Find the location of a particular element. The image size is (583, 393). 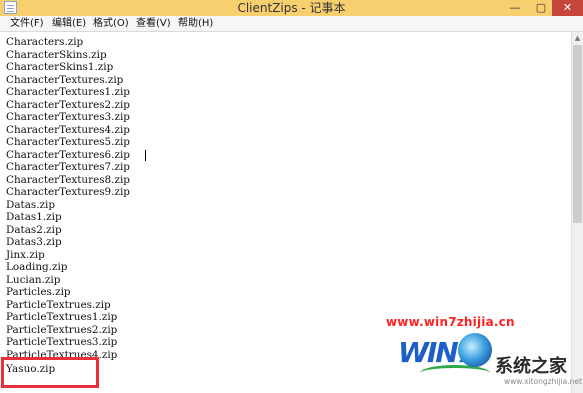

text-line: ParticleTextrues3.zip is located at coordinates (62, 342).